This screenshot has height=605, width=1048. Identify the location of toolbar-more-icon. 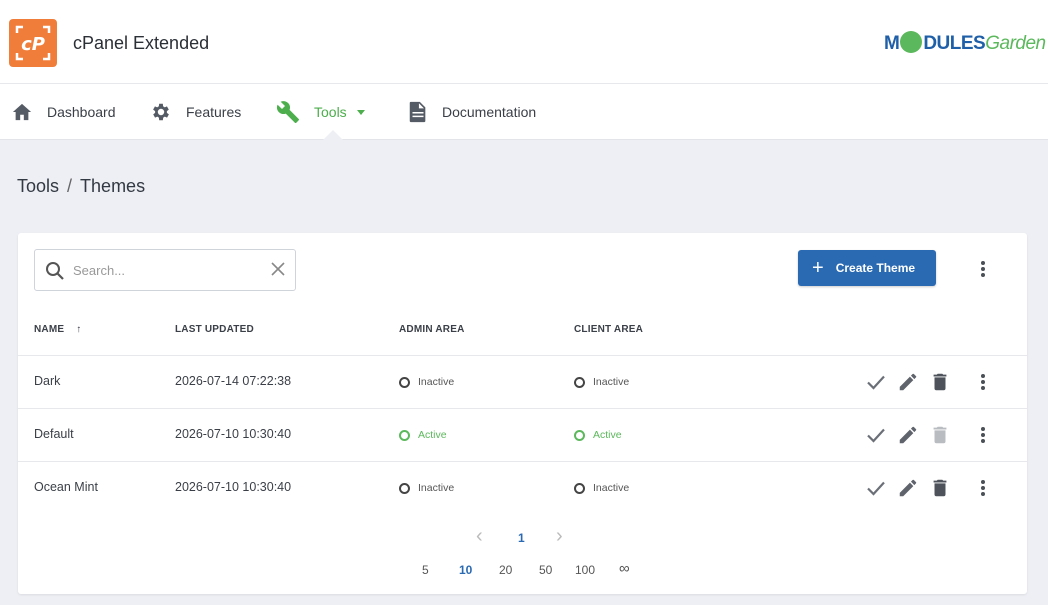
(983, 269).